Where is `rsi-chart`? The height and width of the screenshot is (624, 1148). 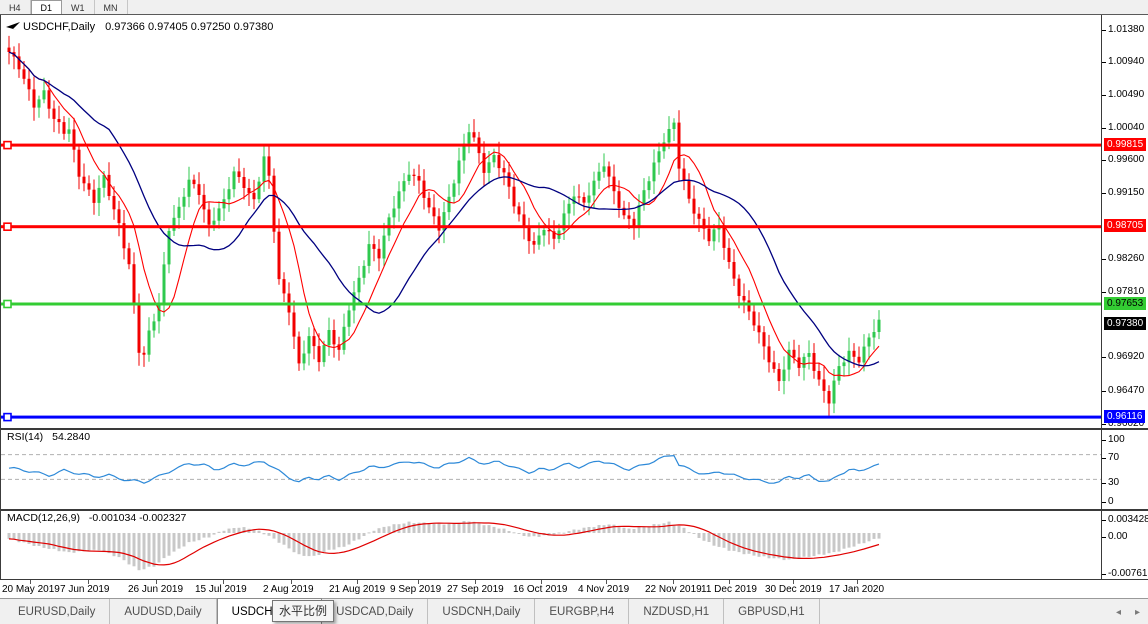 rsi-chart is located at coordinates (551, 468).